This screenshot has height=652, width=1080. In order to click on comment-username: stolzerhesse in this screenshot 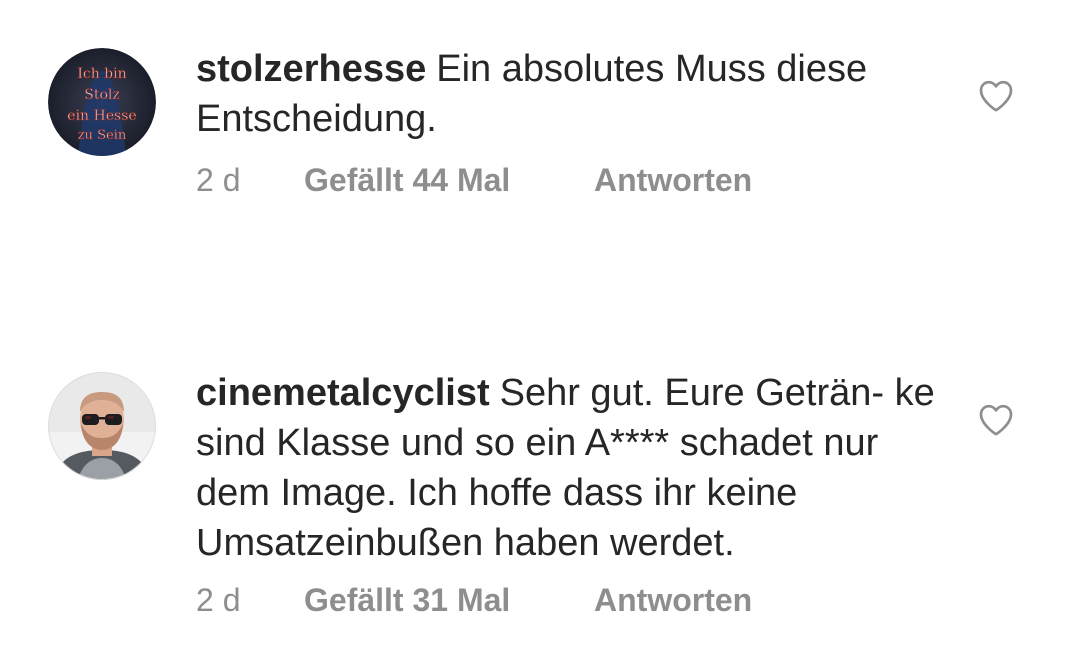, I will do `click(311, 69)`.